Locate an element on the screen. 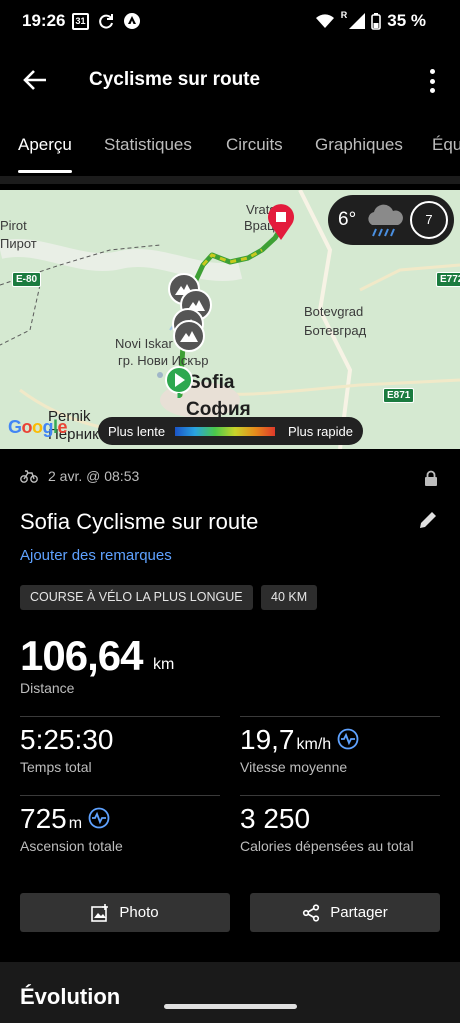 The width and height of the screenshot is (460, 1023). sync-icon is located at coordinates (106, 21).